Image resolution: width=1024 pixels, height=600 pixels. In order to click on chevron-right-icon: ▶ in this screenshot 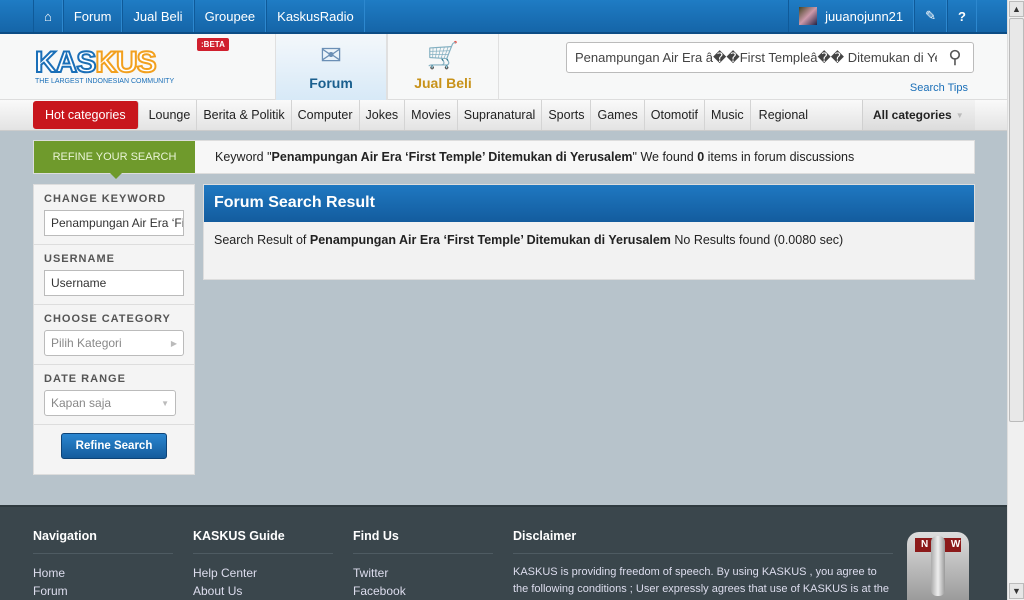, I will do `click(173, 343)`.